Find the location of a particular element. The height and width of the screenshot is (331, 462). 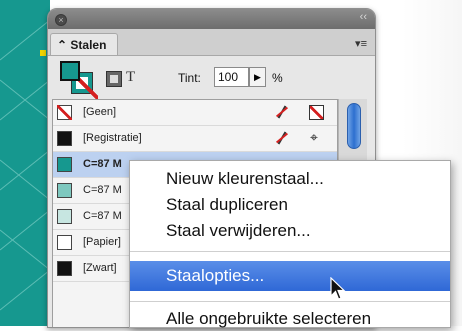

swatch-toolbar: T Tint: 100 ▶ % is located at coordinates (211, 78).